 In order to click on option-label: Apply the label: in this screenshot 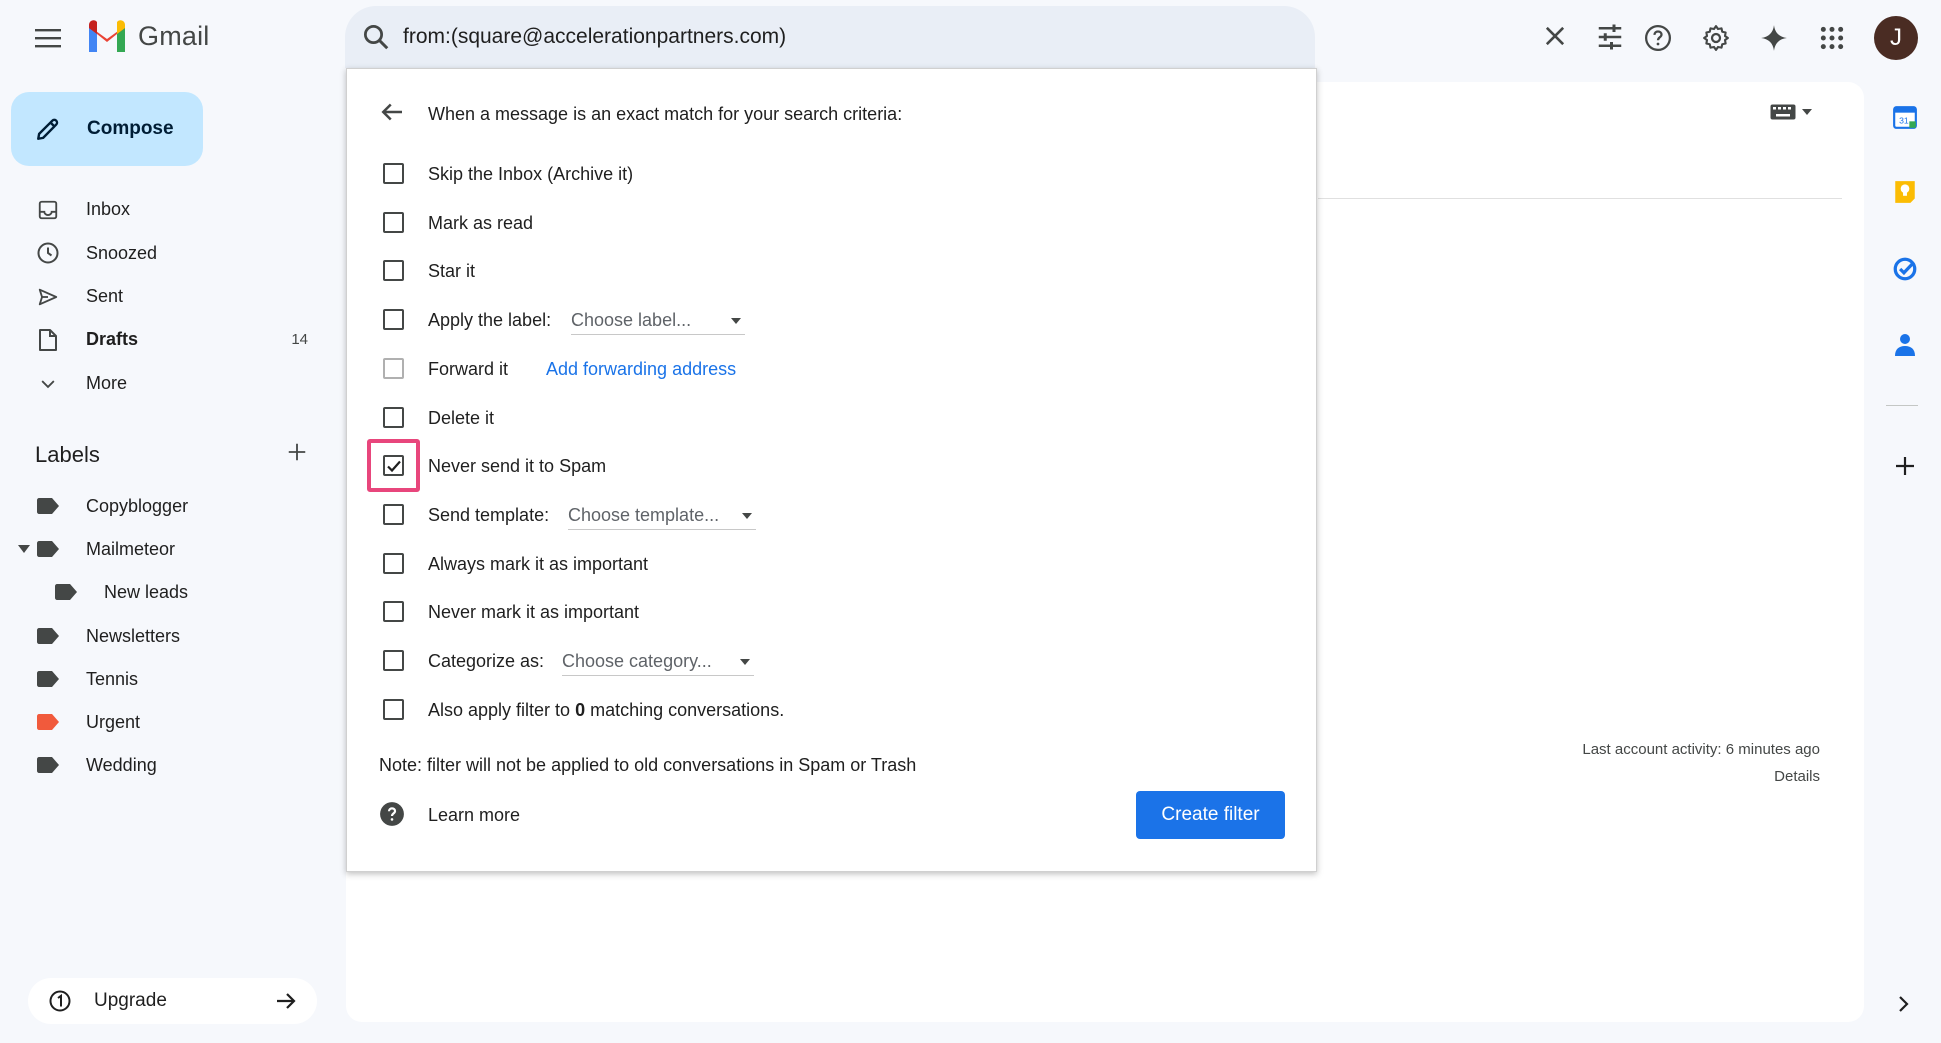, I will do `click(489, 320)`.